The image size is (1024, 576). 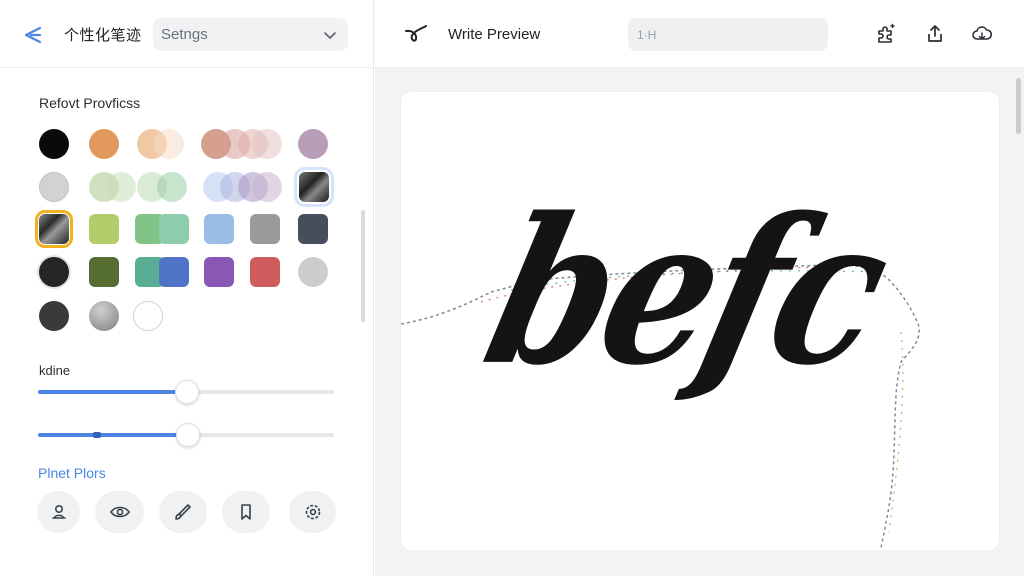 What do you see at coordinates (174, 272) in the screenshot?
I see `swatch-cobalt` at bounding box center [174, 272].